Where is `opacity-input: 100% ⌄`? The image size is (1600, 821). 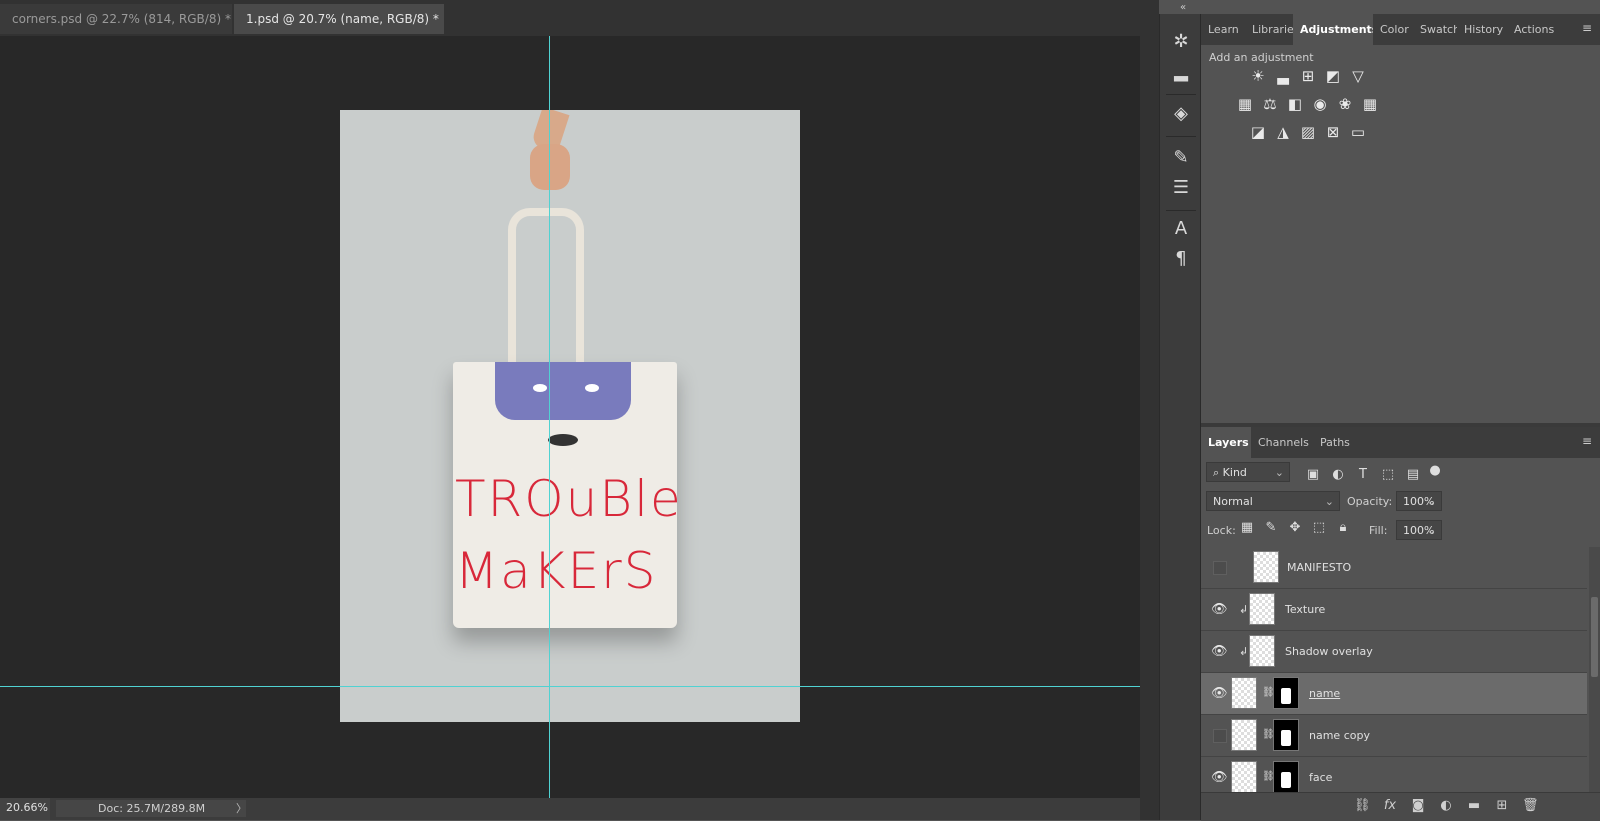 opacity-input: 100% ⌄ is located at coordinates (1419, 501).